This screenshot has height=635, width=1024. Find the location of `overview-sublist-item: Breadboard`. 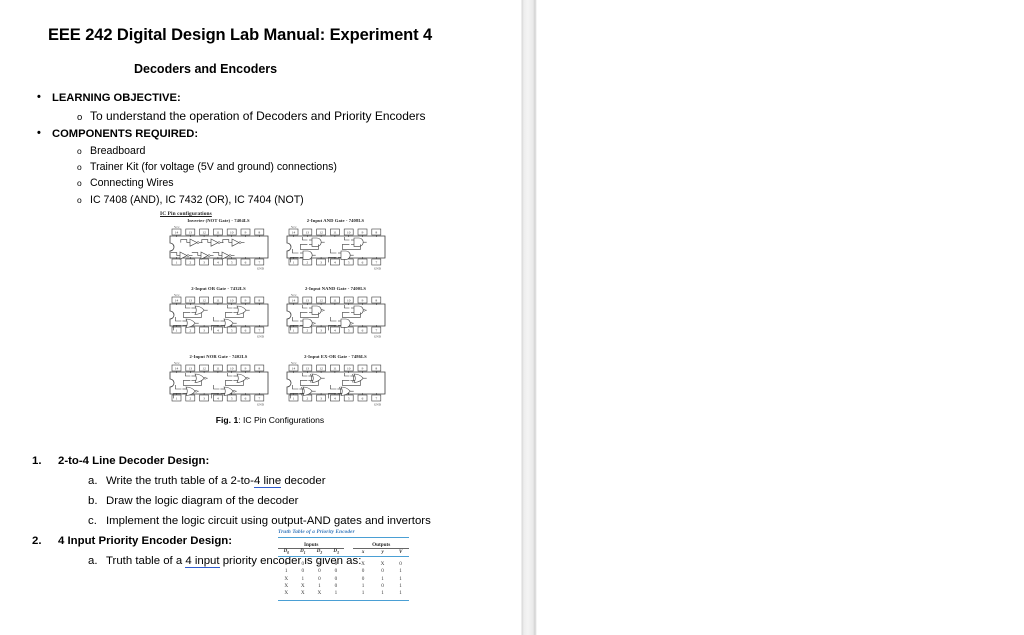

overview-sublist-item: Breadboard is located at coordinates (296, 151).